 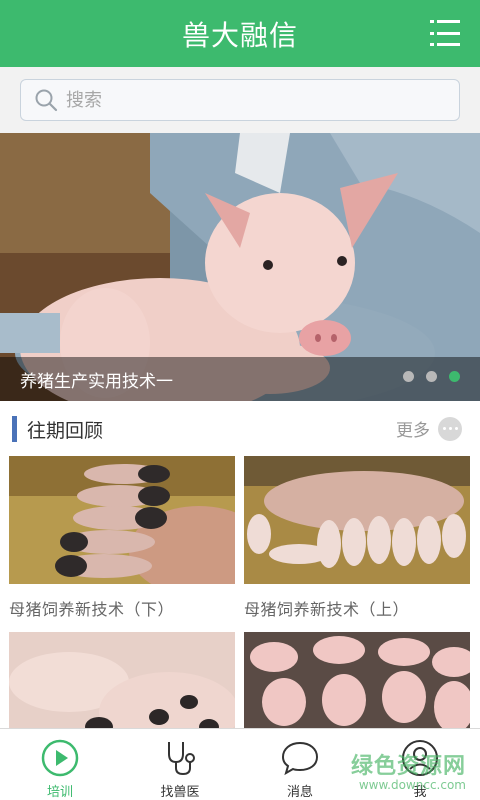 I want to click on tab-find-vet: 找兽医, so click(x=180, y=764).